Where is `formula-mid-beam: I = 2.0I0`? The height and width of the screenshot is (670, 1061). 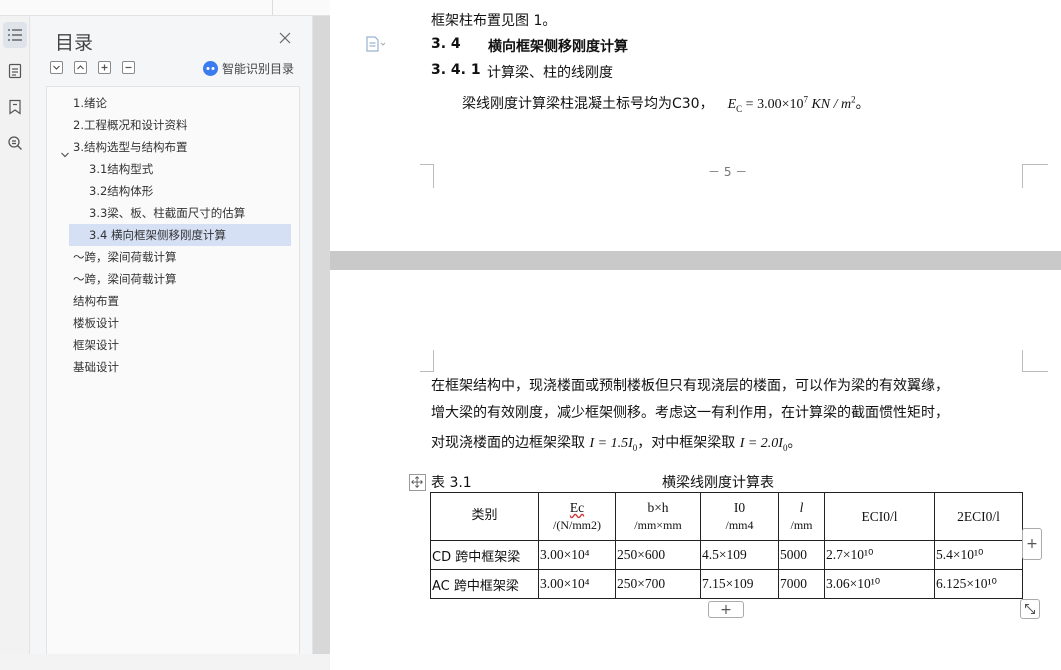 formula-mid-beam: I = 2.0I0 is located at coordinates (763, 444).